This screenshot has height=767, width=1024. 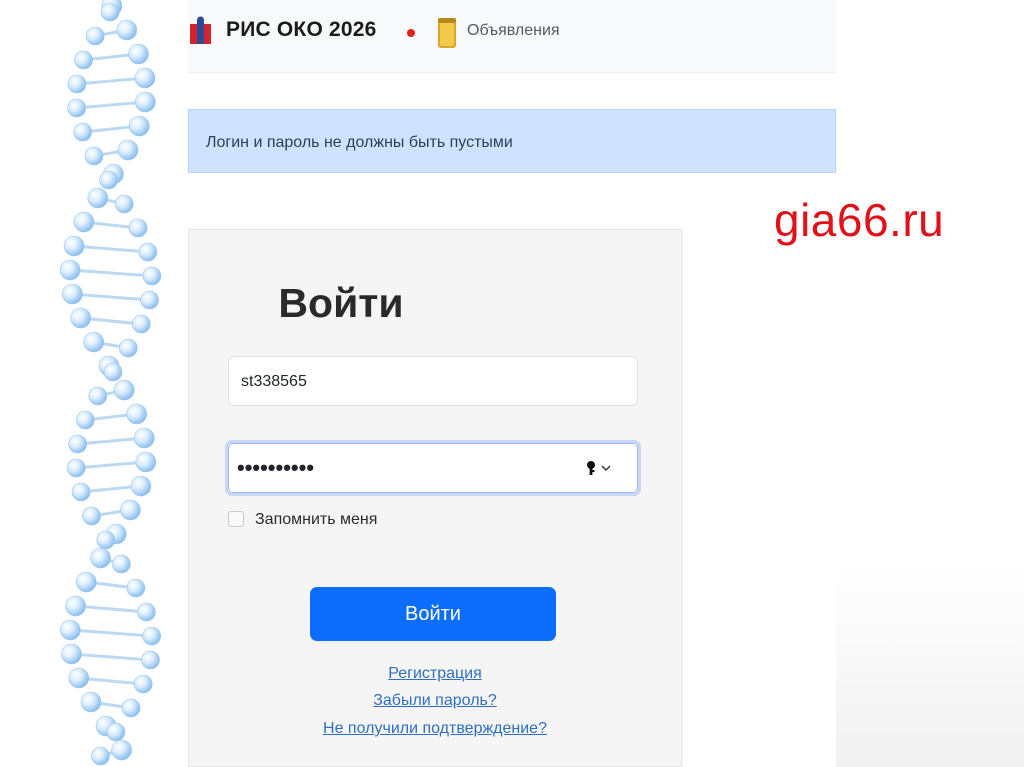 I want to click on remember-me-checkbox, so click(x=236, y=519).